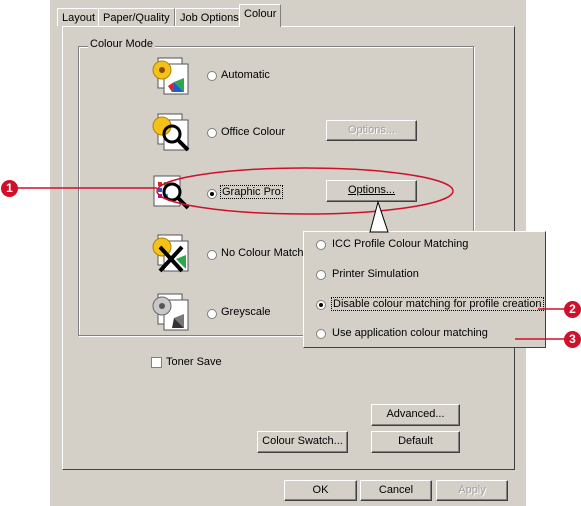 This screenshot has width=581, height=506. What do you see at coordinates (572, 309) in the screenshot?
I see `callout-2: 2` at bounding box center [572, 309].